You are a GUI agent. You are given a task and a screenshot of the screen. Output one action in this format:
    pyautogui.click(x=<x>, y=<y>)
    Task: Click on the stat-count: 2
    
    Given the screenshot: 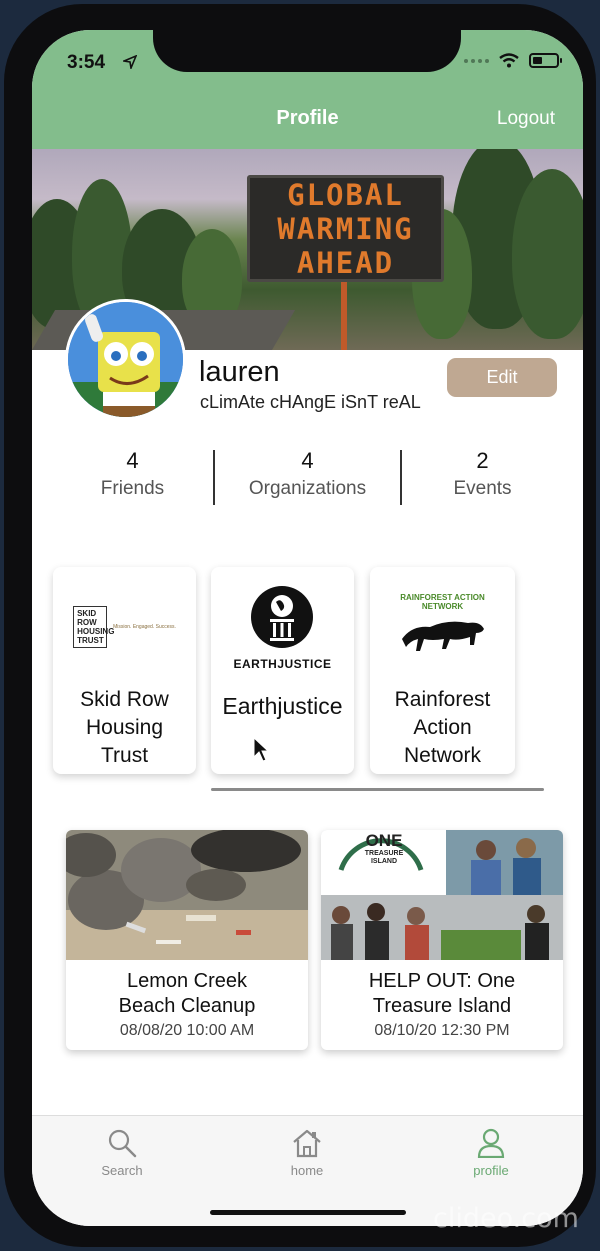 What is the action you would take?
    pyautogui.click(x=482, y=460)
    